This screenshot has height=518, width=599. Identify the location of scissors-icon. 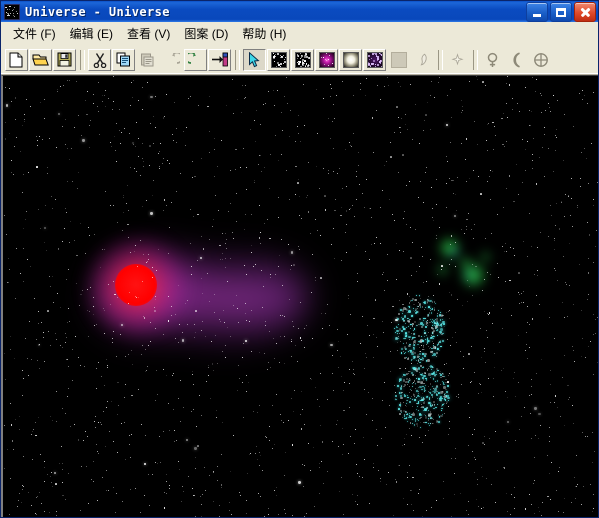
(99, 60).